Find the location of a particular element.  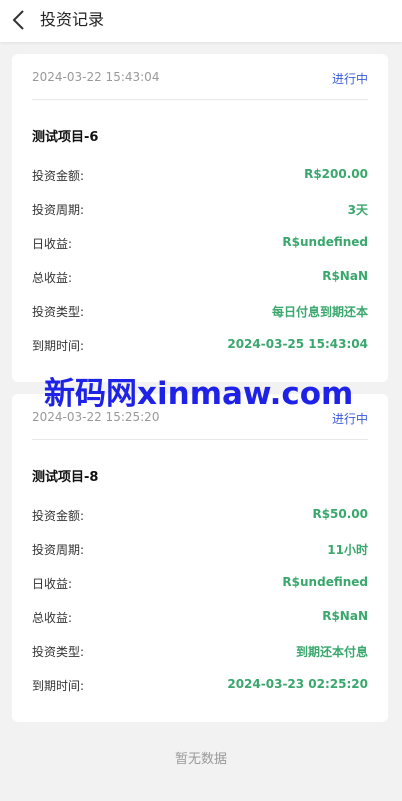

page-title: 投资记录 is located at coordinates (72, 19).